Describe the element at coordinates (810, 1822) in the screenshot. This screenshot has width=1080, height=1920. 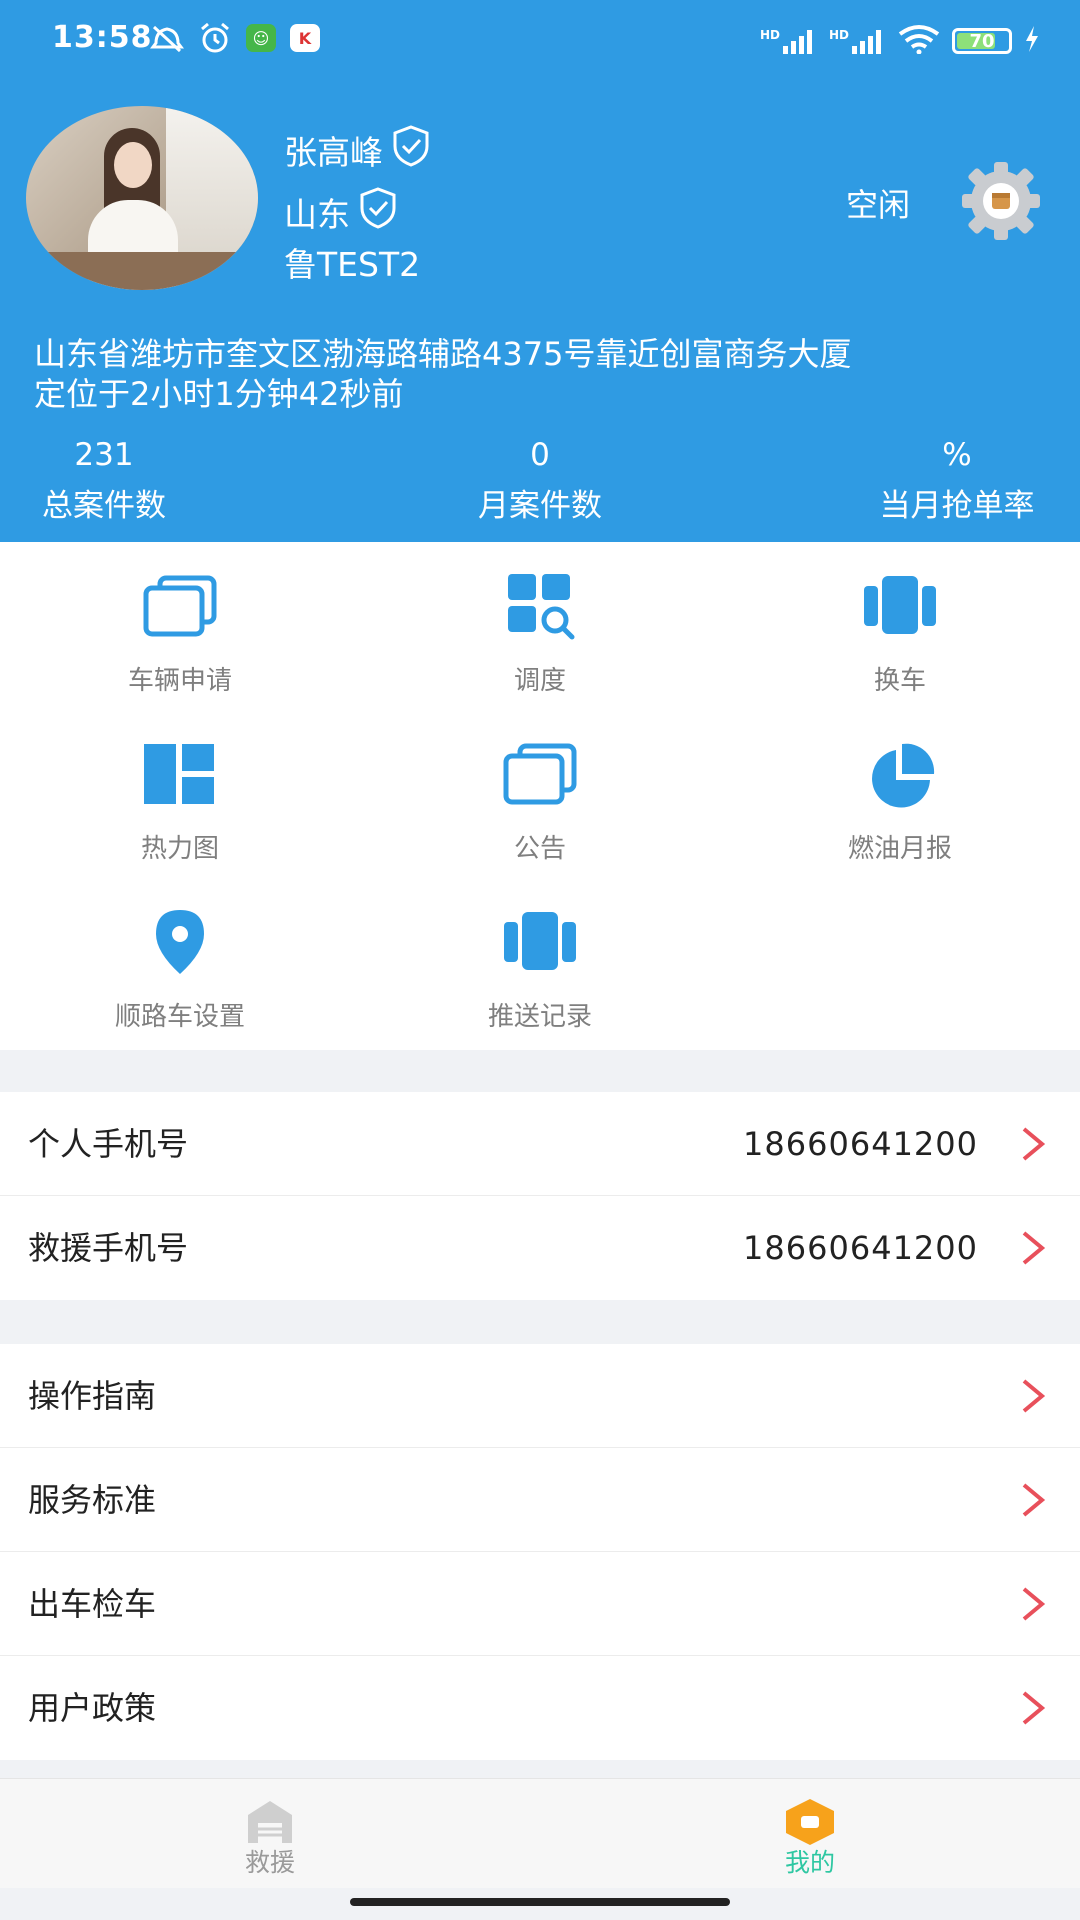
I see `hexagon-profile-icon` at that location.